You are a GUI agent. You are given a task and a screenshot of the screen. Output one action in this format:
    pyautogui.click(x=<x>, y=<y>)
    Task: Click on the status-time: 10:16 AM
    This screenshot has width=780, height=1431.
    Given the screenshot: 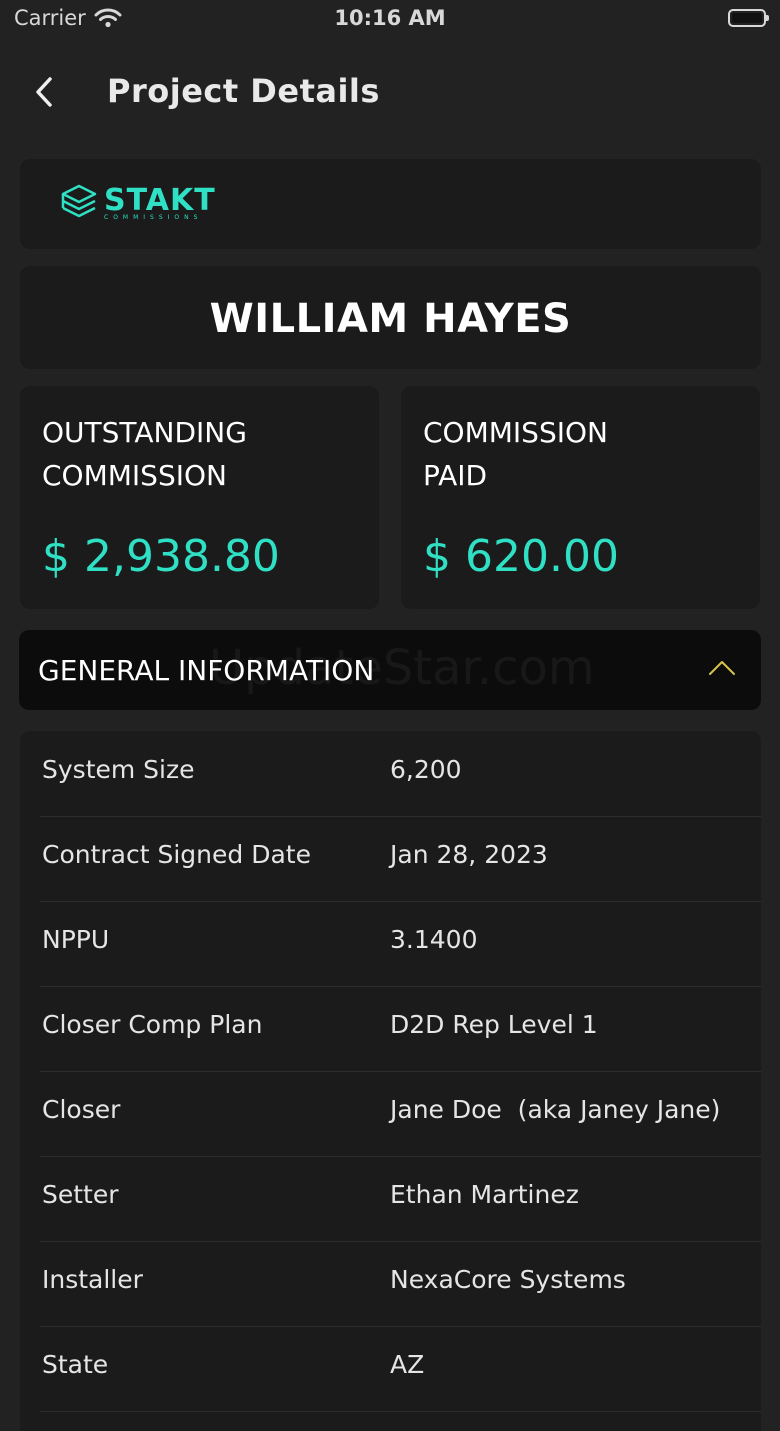 What is the action you would take?
    pyautogui.click(x=390, y=18)
    